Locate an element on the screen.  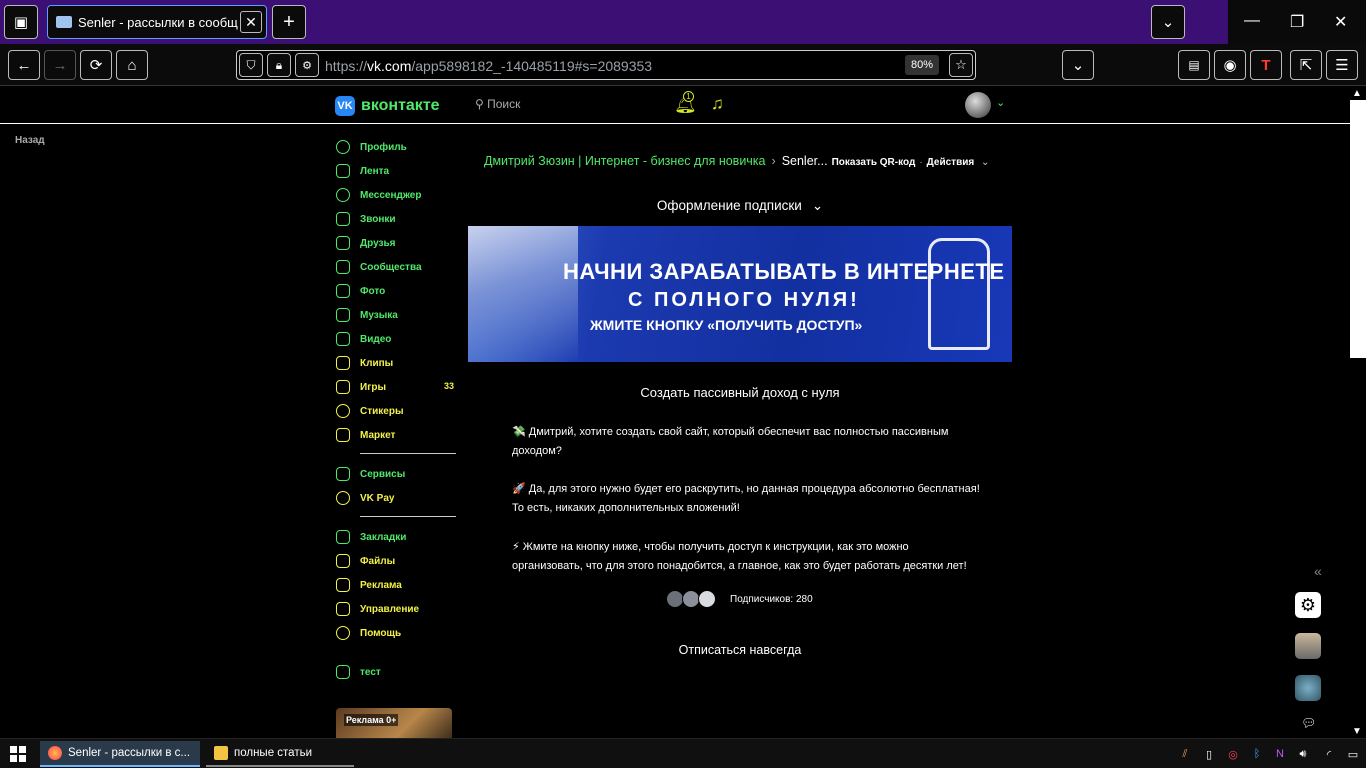
actions-link: Действия is located at coordinates (951, 162).